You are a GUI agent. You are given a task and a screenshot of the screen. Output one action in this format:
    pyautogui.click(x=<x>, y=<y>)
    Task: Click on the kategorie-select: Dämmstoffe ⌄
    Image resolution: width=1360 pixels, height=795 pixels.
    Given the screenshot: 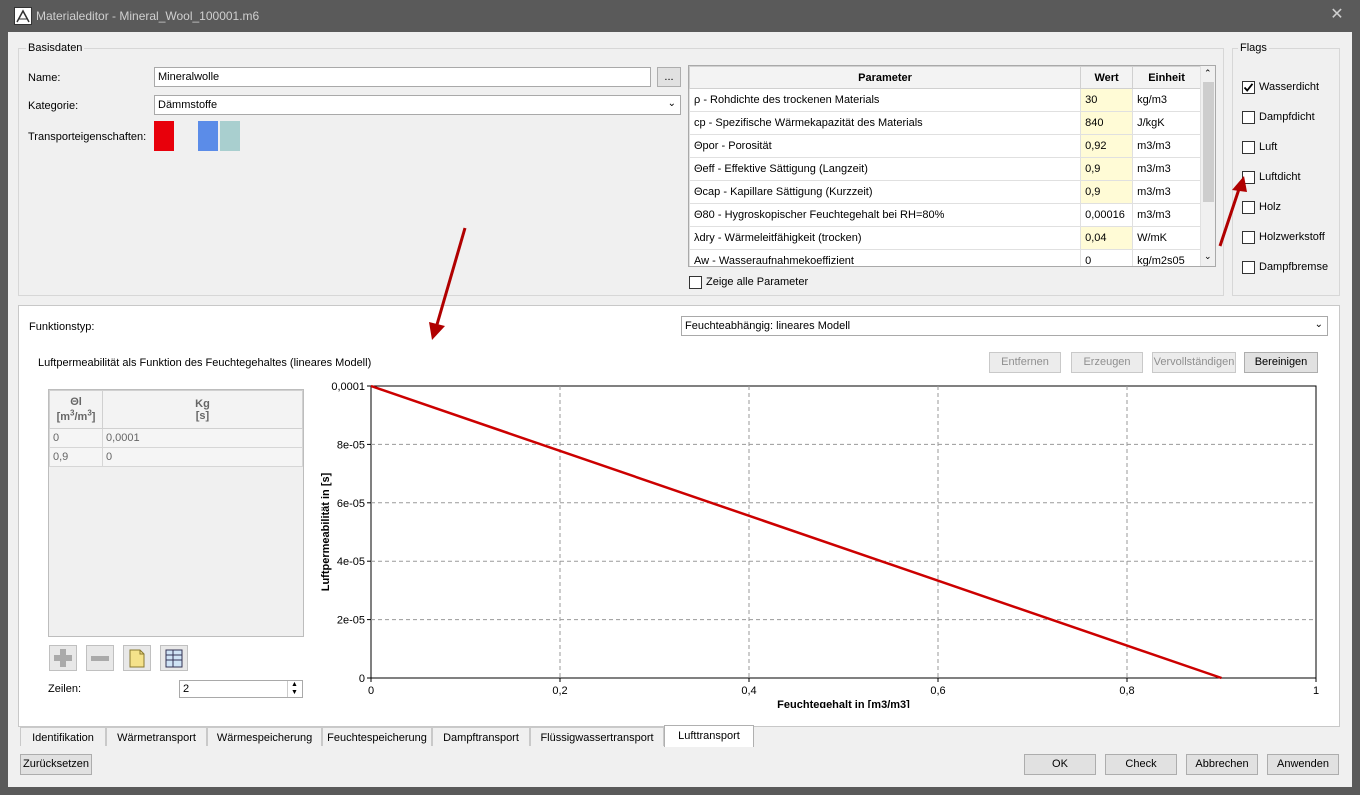 What is the action you would take?
    pyautogui.click(x=417, y=105)
    